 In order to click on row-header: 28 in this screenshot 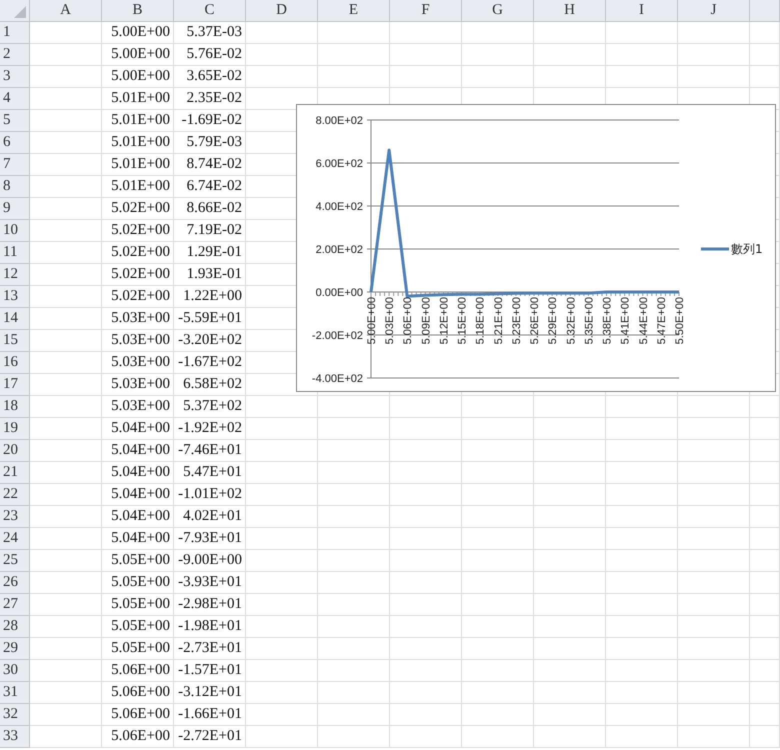, I will do `click(15, 627)`.